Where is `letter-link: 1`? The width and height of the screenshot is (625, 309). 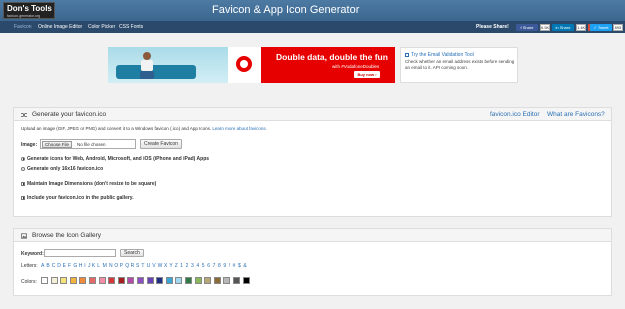
letter-link: 1 is located at coordinates (181, 266).